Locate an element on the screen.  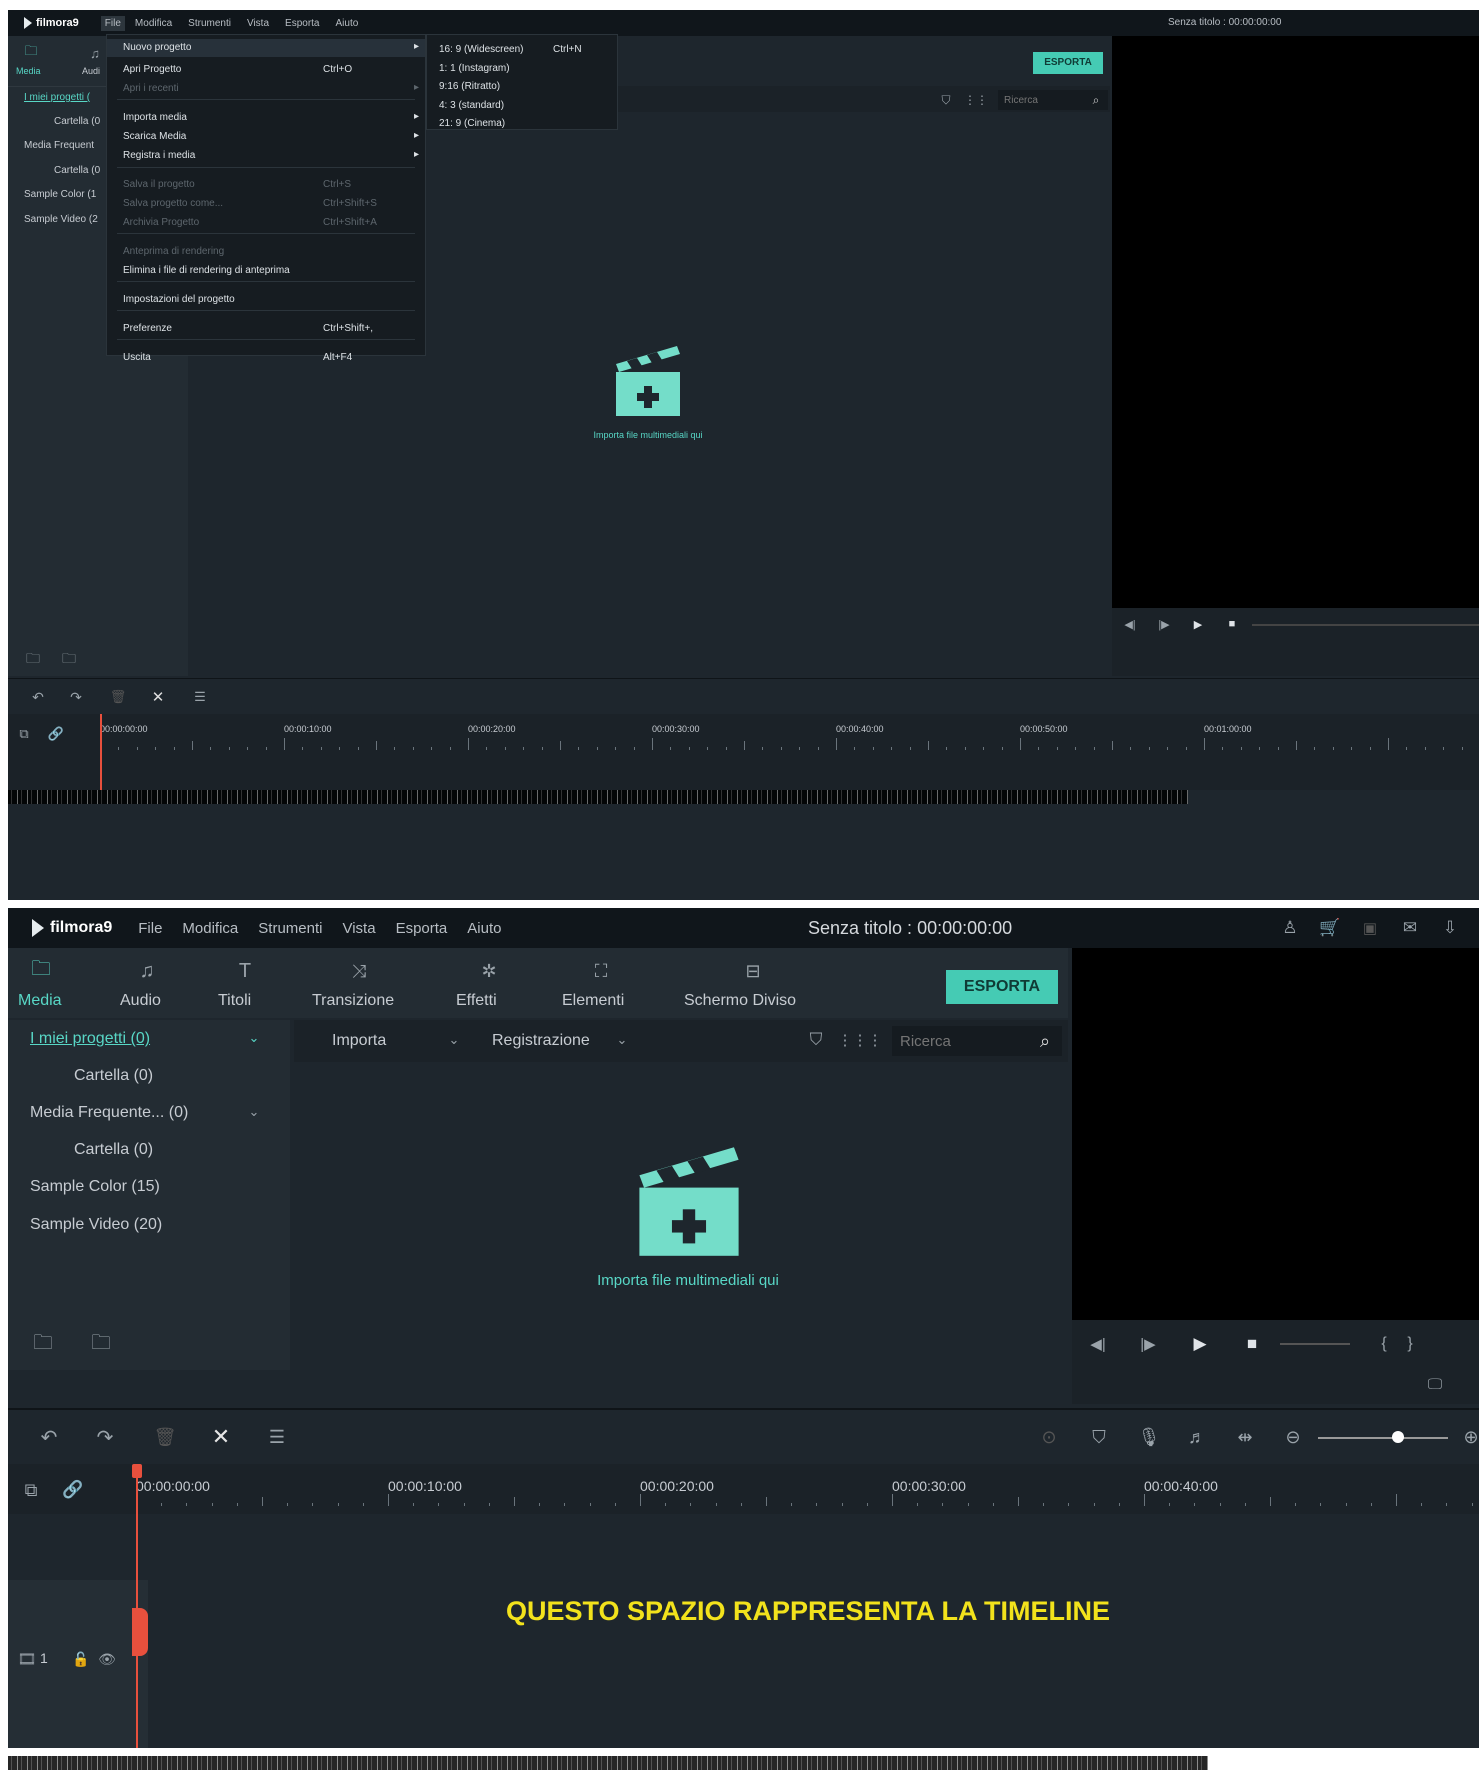
mic-icon: 🎙 is located at coordinates (1149, 1437).